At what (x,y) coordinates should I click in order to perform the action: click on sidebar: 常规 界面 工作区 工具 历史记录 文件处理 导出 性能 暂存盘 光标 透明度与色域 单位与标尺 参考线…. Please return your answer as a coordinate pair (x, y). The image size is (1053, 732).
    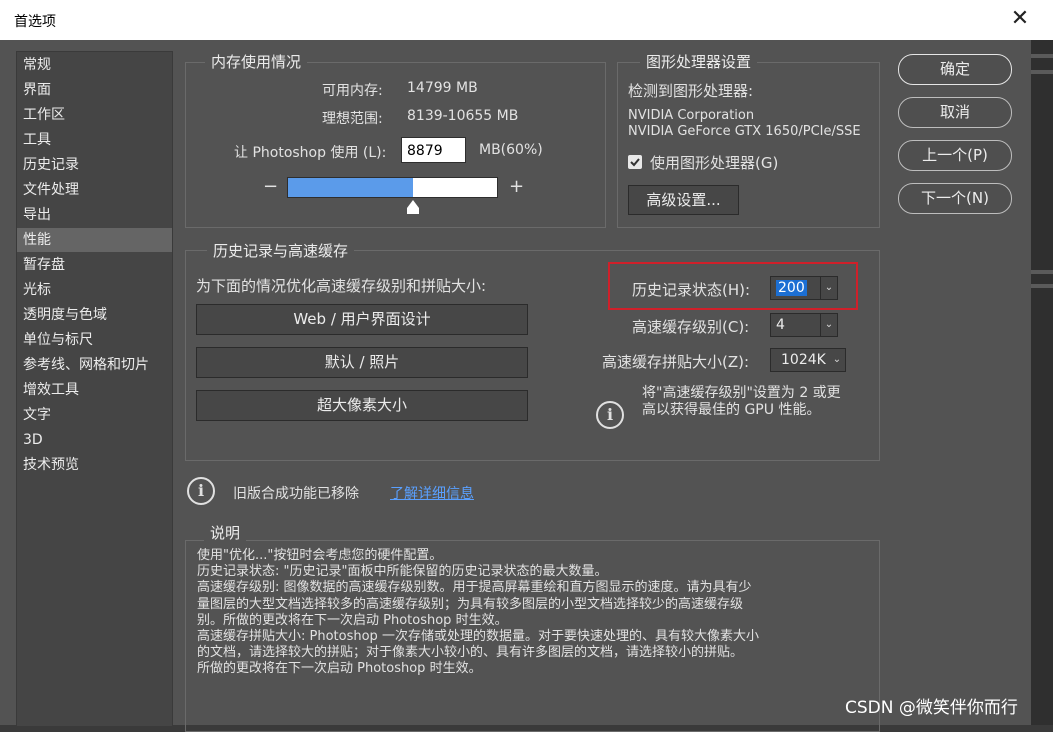
    Looking at the image, I should click on (94, 389).